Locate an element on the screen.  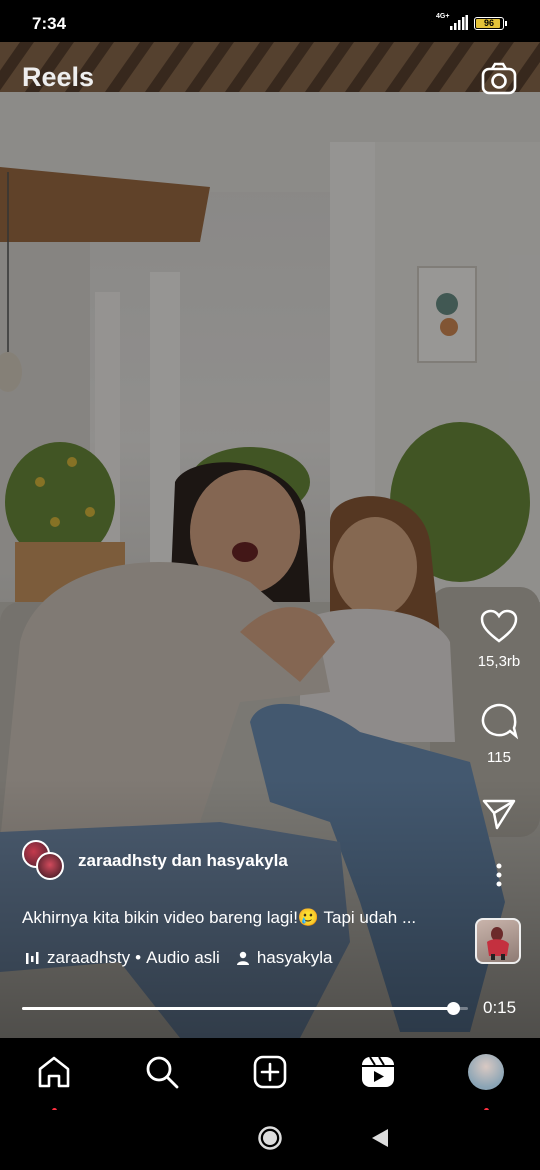
circle-home-icon is located at coordinates (270, 1138).